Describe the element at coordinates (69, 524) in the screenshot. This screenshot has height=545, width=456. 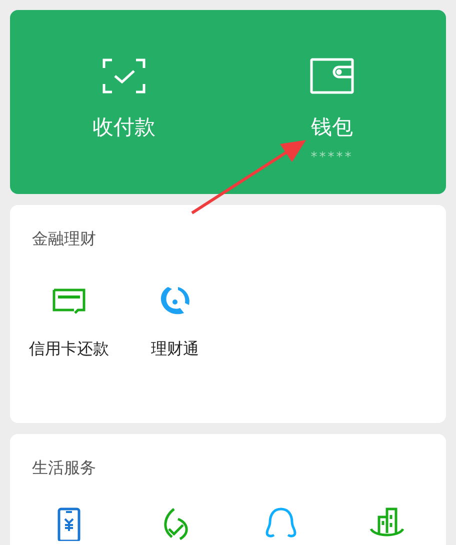
I see `phone-yuan-icon` at that location.